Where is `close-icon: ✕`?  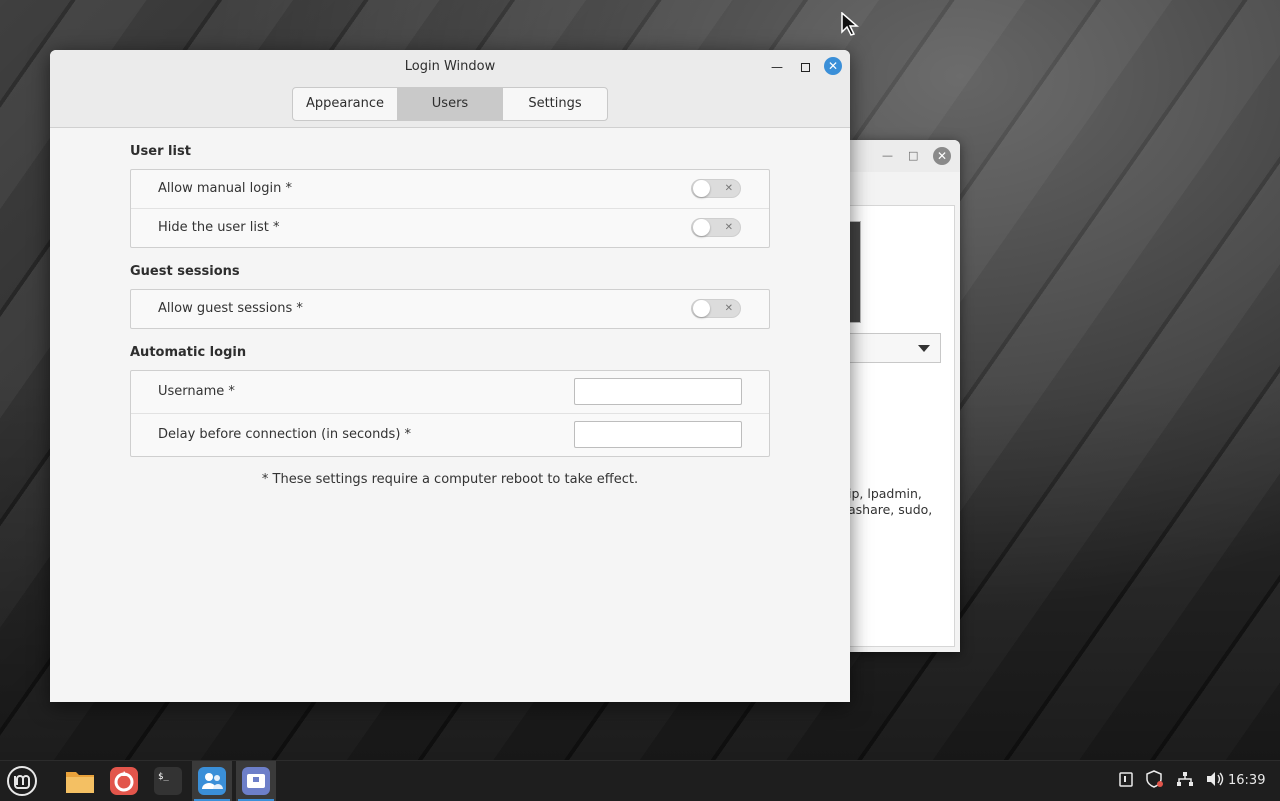 close-icon: ✕ is located at coordinates (833, 66).